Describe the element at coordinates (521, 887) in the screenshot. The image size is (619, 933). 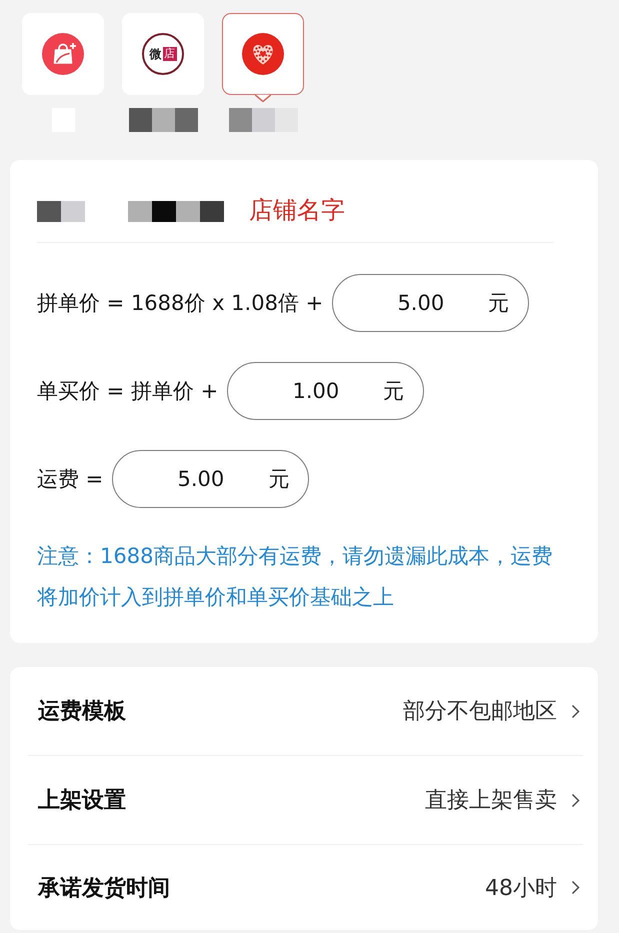
I see `setting-value: 48小时` at that location.